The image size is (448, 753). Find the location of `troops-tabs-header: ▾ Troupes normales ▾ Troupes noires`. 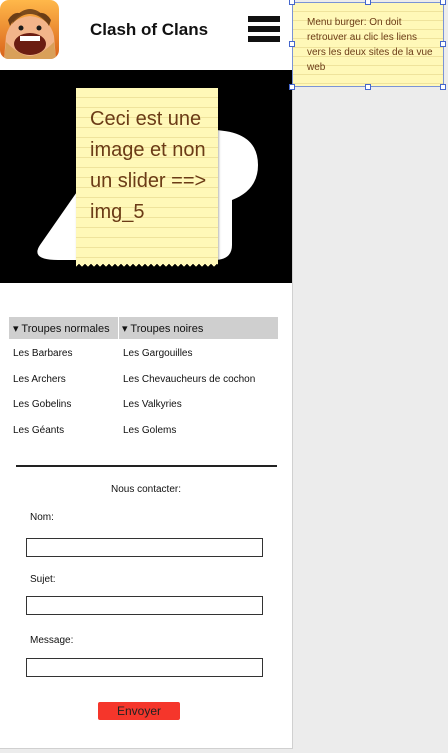

troops-tabs-header: ▾ Troupes normales ▾ Troupes noires is located at coordinates (143, 328).